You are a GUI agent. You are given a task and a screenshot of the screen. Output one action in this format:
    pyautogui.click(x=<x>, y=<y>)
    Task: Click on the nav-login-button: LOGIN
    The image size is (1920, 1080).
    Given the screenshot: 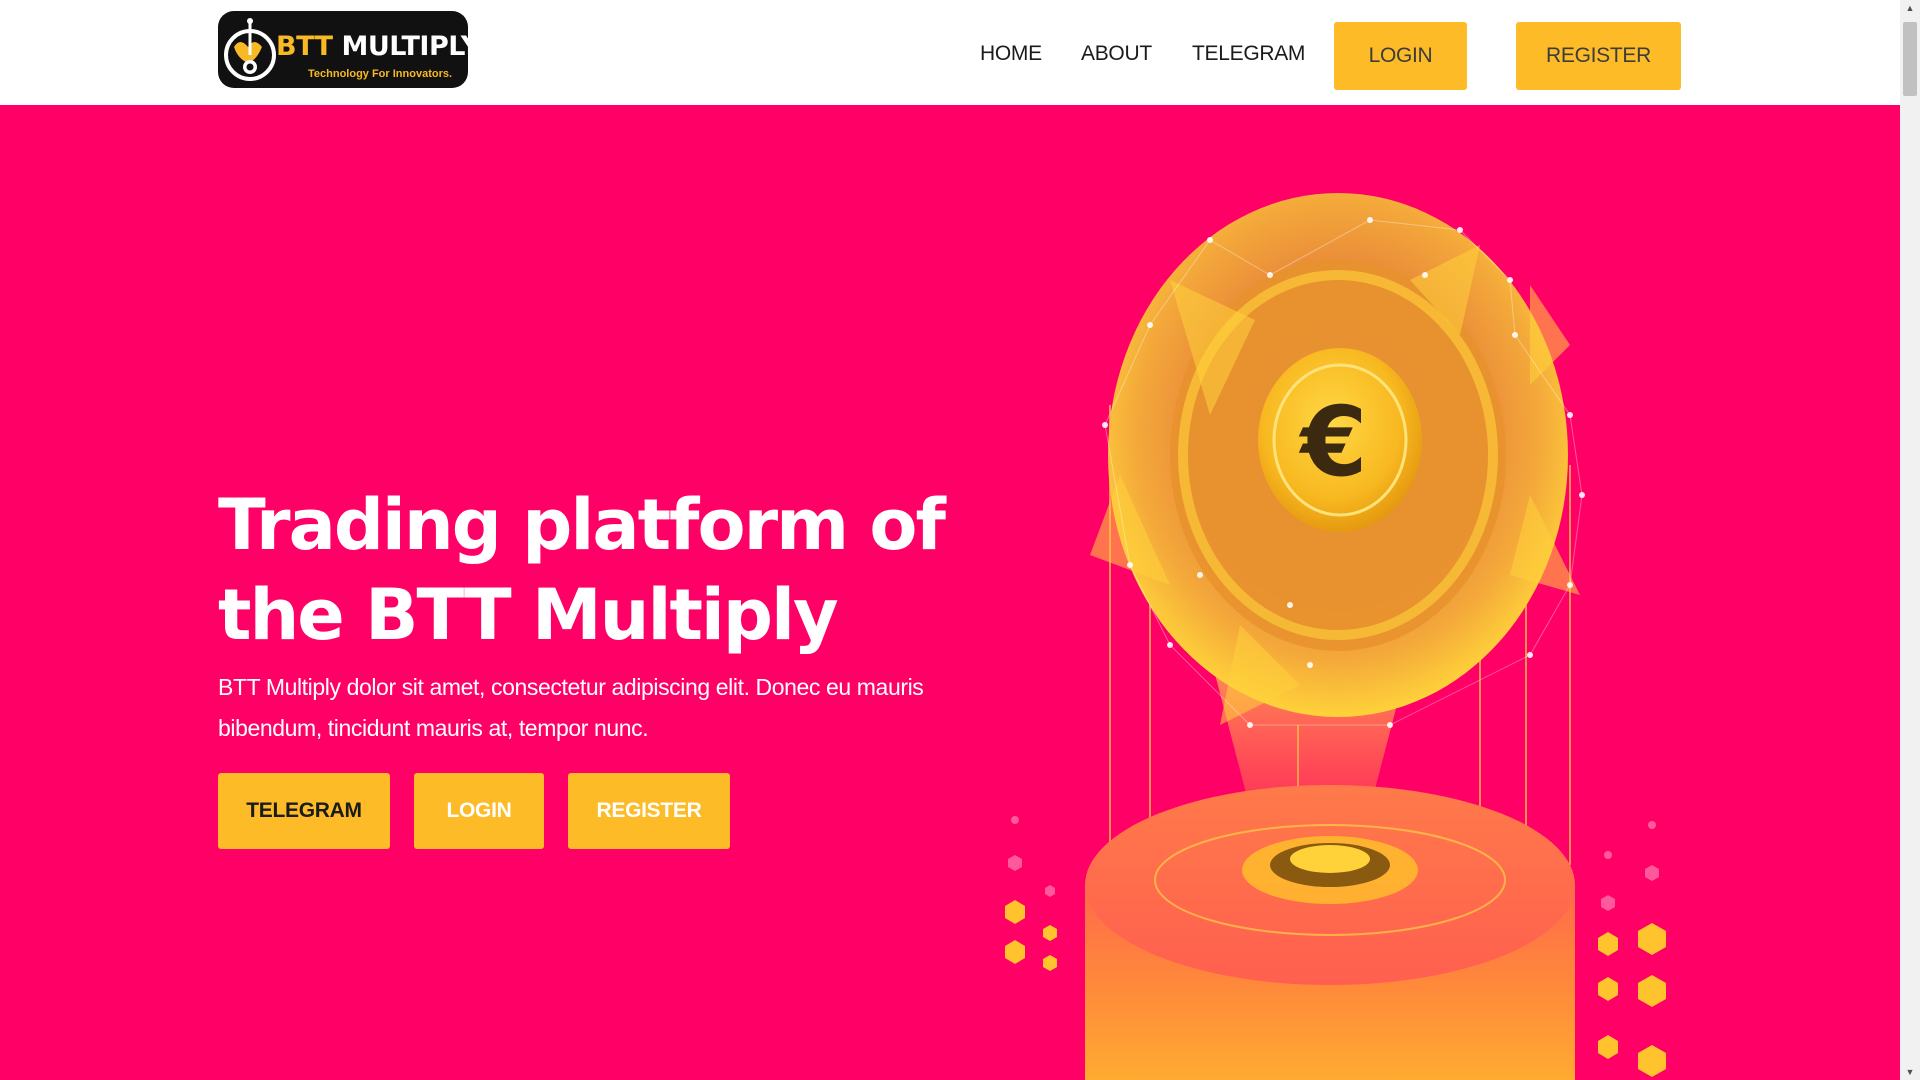 What is the action you would take?
    pyautogui.click(x=1400, y=56)
    